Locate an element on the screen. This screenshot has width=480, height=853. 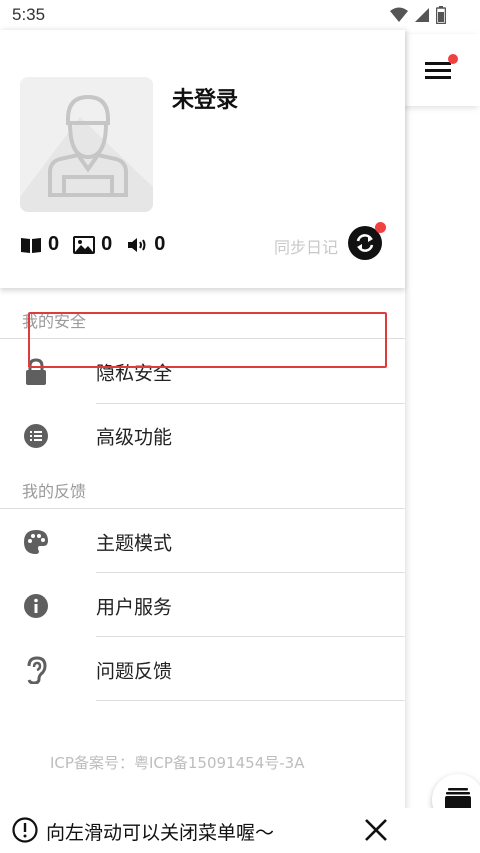
avatar is located at coordinates (86, 144).